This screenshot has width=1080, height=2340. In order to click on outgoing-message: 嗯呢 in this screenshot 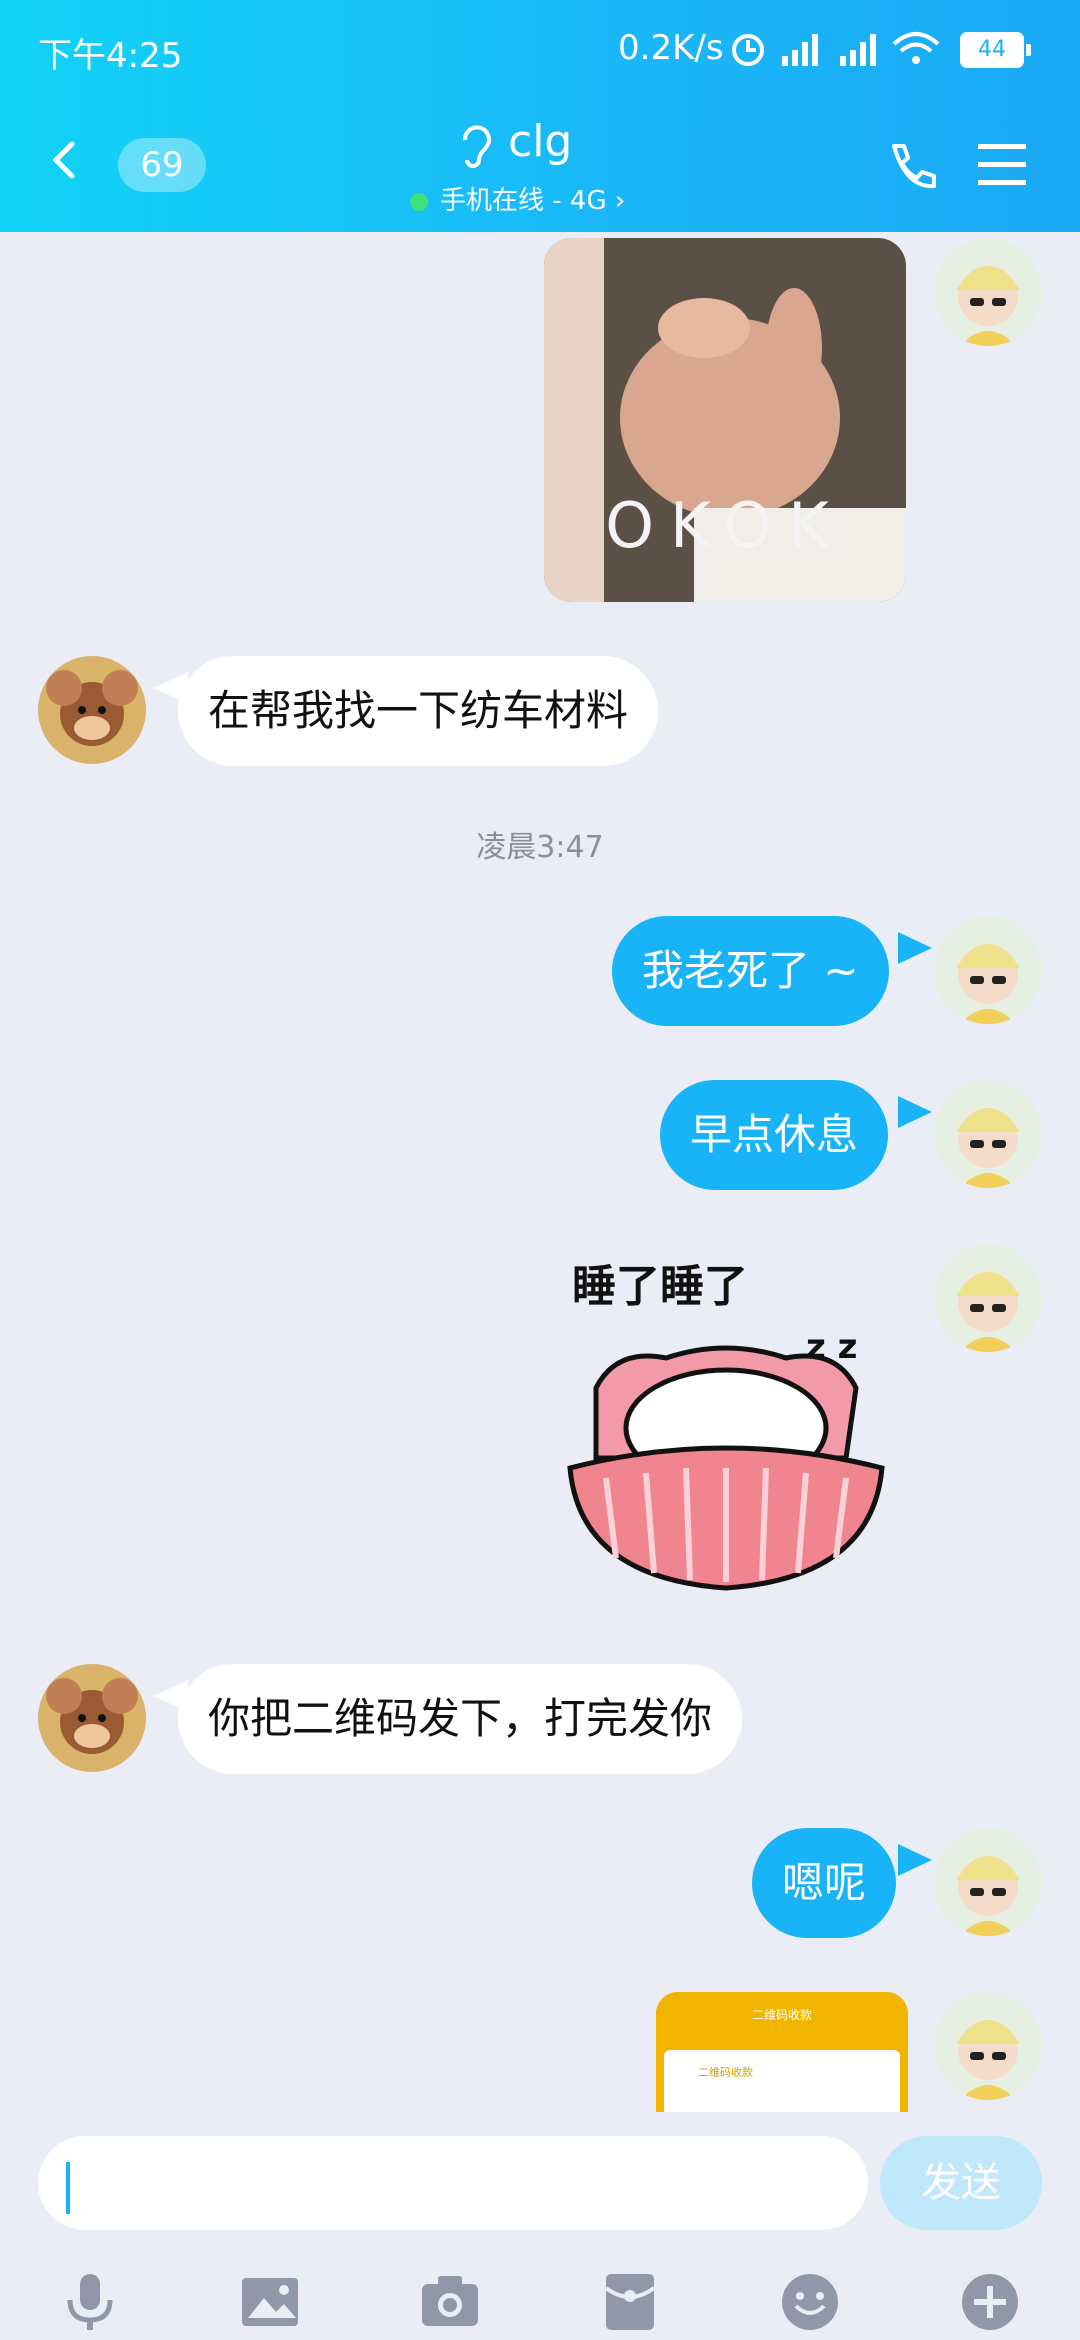, I will do `click(824, 1883)`.